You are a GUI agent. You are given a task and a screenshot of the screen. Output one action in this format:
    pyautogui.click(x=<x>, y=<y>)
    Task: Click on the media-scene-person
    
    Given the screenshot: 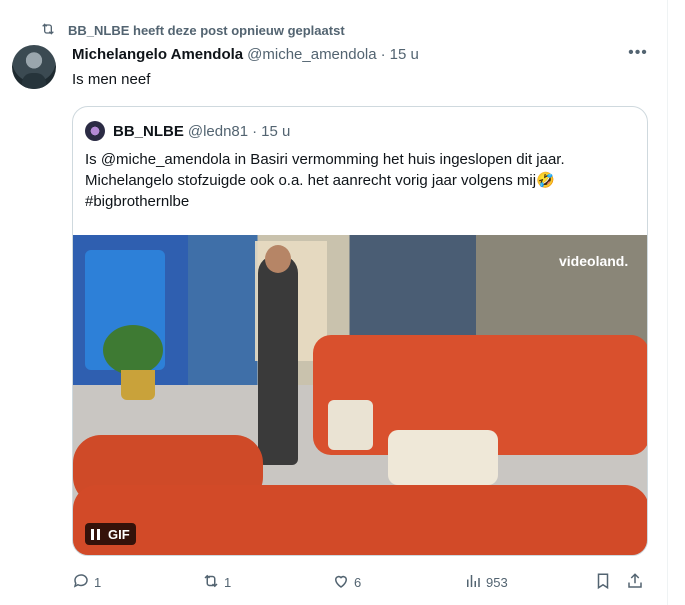 What is the action you would take?
    pyautogui.click(x=278, y=360)
    